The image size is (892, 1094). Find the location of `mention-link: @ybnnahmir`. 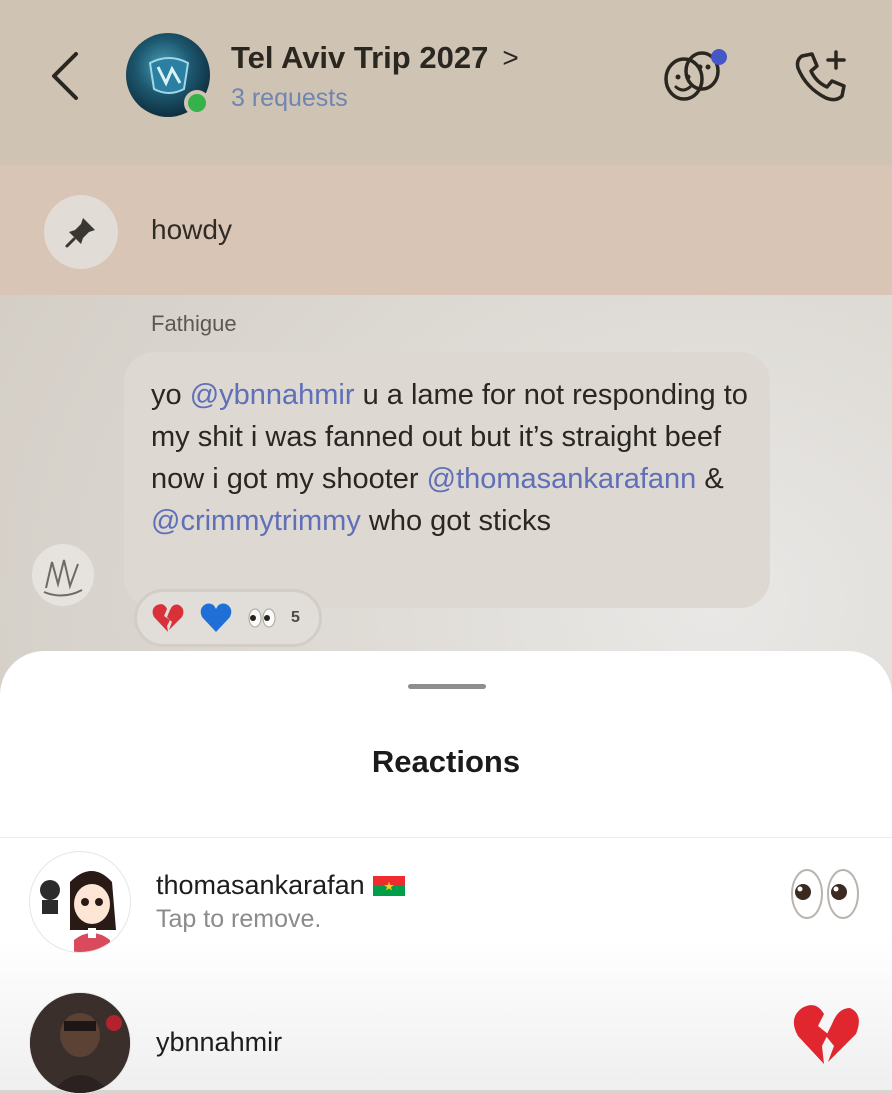

mention-link: @ybnnahmir is located at coordinates (272, 395).